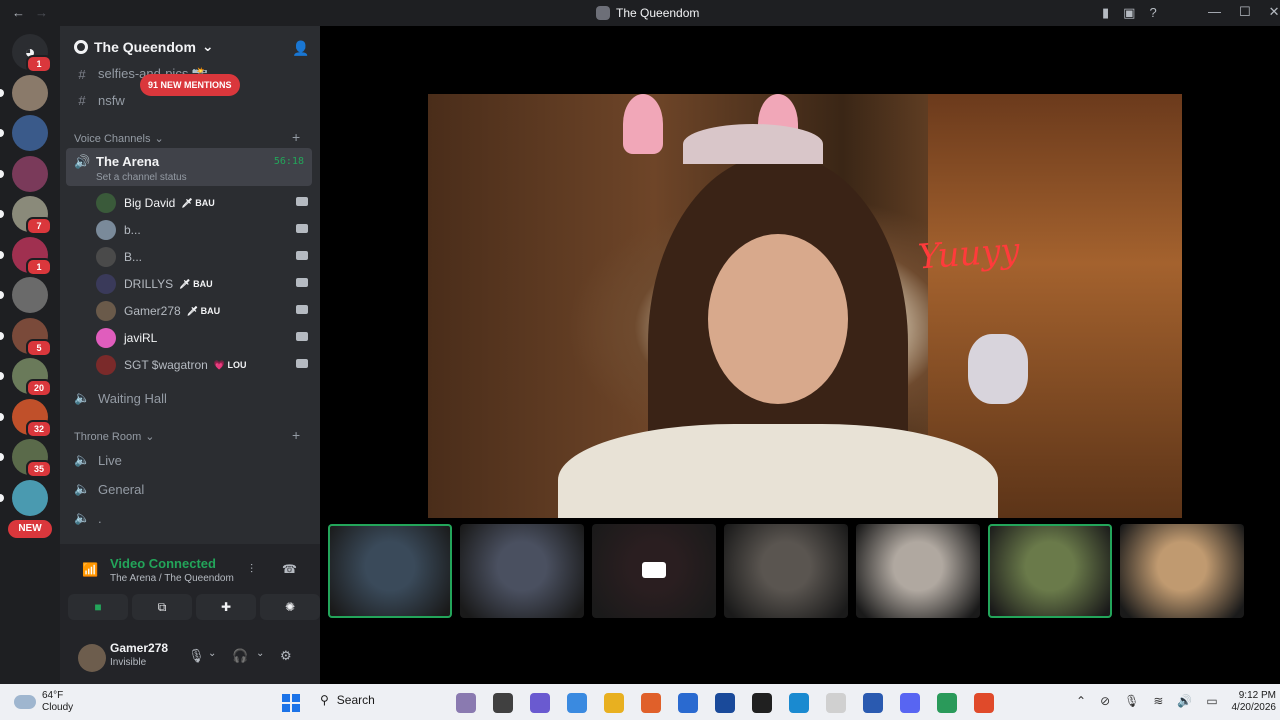  What do you see at coordinates (1184, 701) in the screenshot?
I see `volume-icon: 🔊` at bounding box center [1184, 701].